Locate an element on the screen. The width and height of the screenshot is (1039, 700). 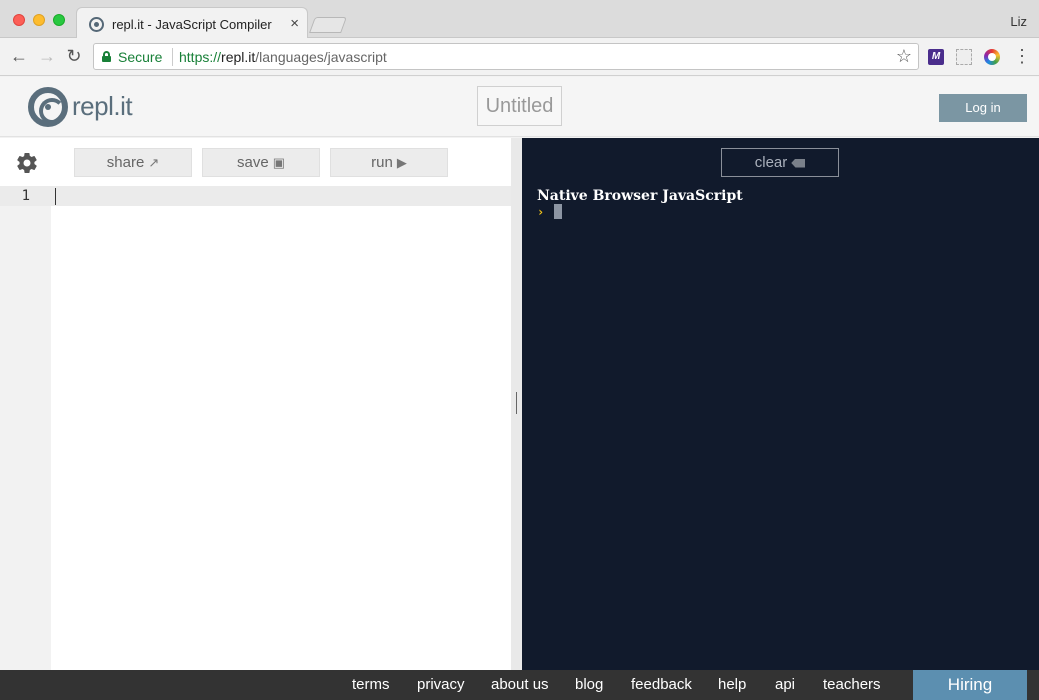
maximize-window-button is located at coordinates (59, 20).